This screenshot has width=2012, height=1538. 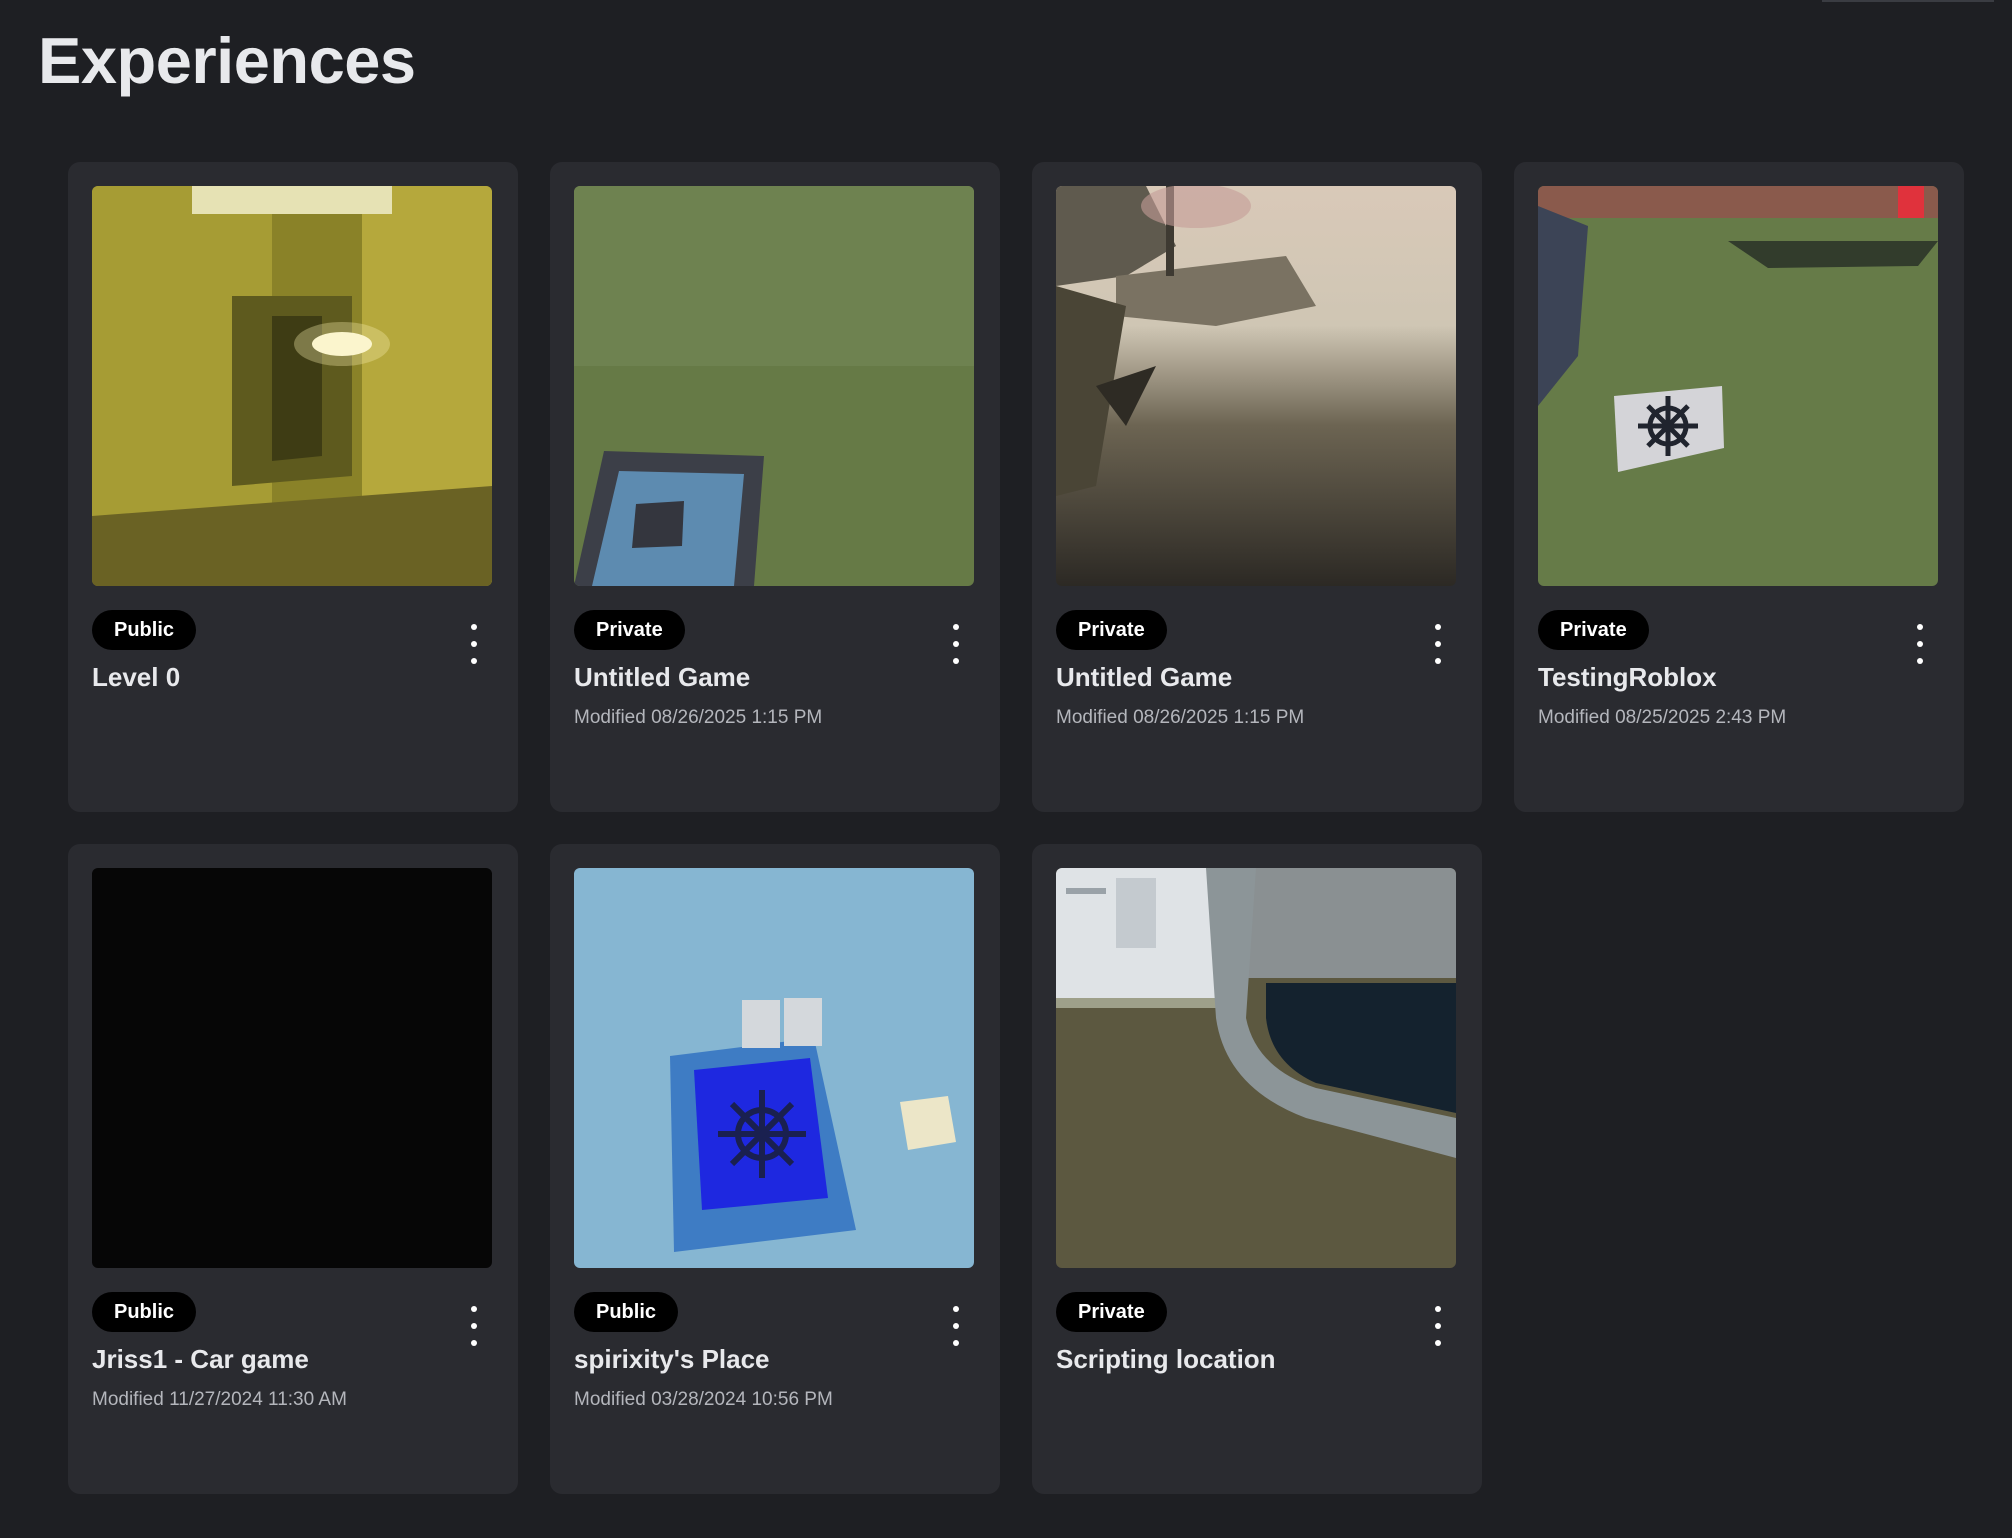 I want to click on page-title: Experiences, so click(x=227, y=60).